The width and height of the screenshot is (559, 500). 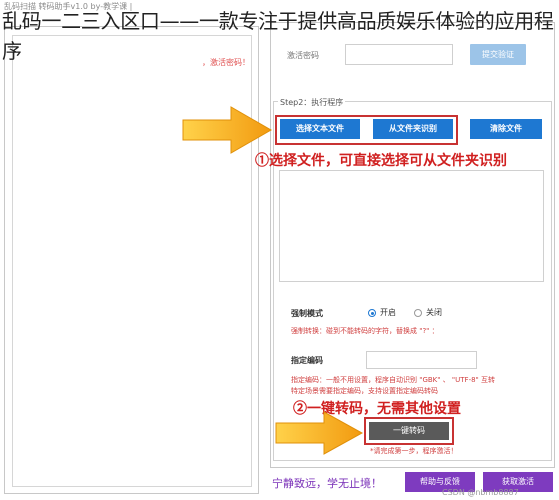 What do you see at coordinates (393, 380) in the screenshot?
I see `encoding-hint-line1: 指定编码：一般不用设置，程序自动识别 "GBK" 、 "UTF-8" 互转` at bounding box center [393, 380].